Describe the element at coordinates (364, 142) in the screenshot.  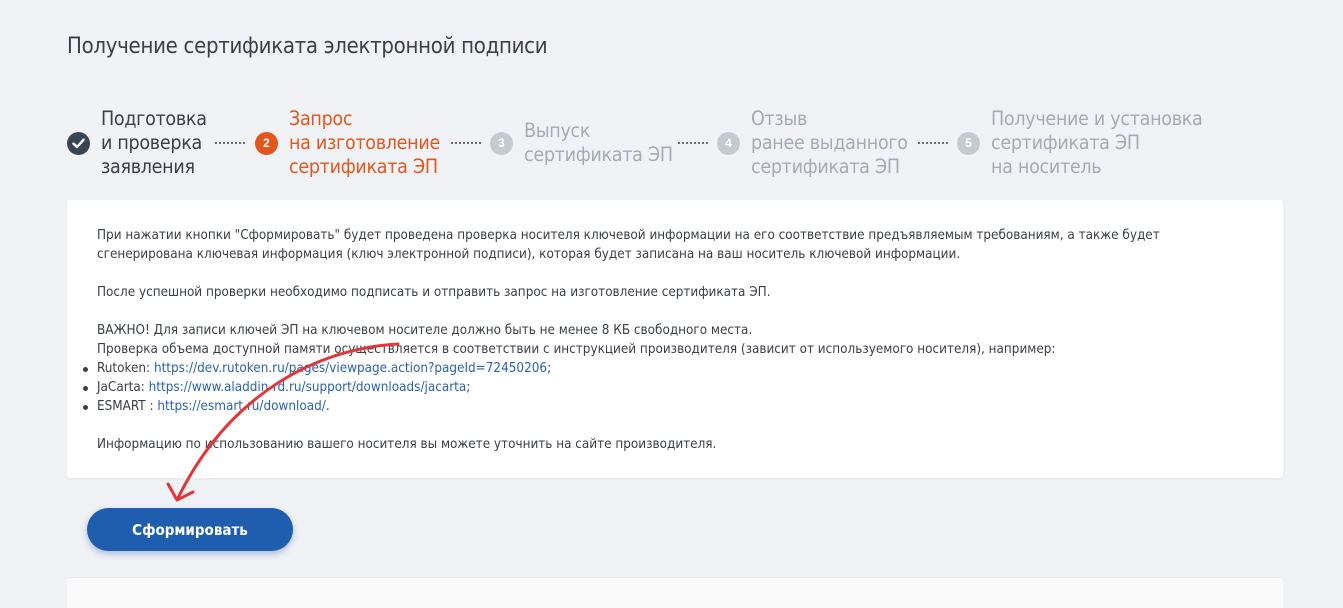
I see `step-2-label: Запрос на изготовление сертификата ЭП` at that location.